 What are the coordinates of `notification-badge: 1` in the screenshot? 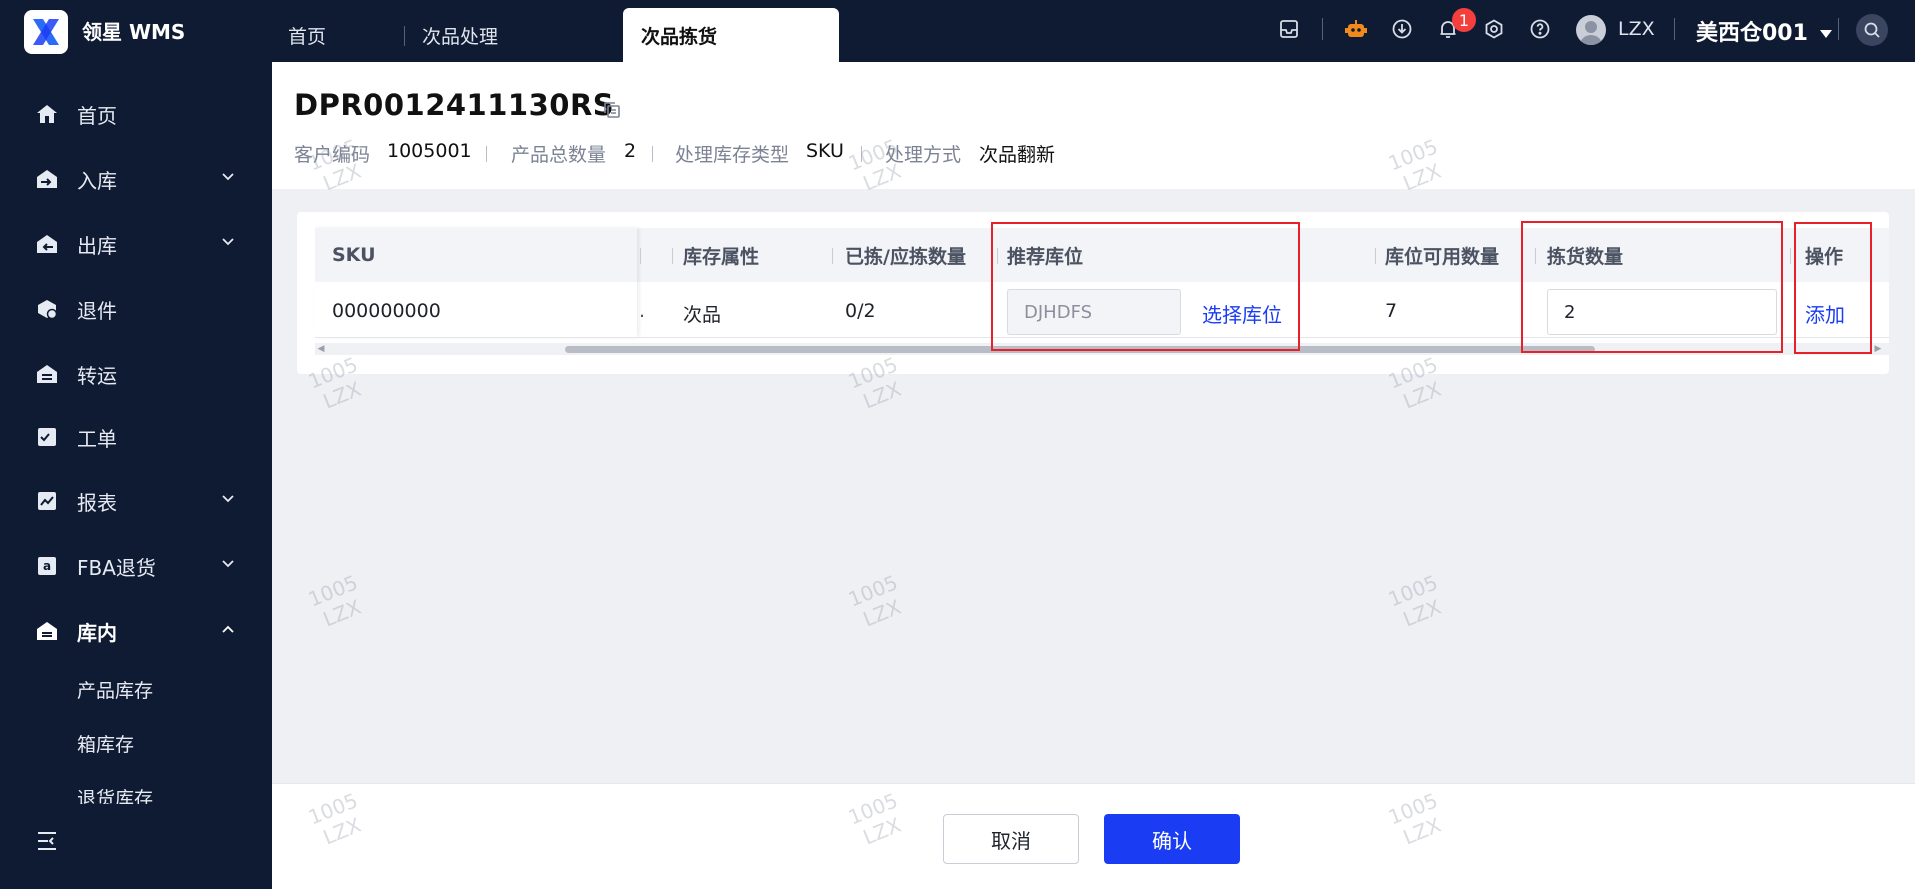 It's located at (1464, 20).